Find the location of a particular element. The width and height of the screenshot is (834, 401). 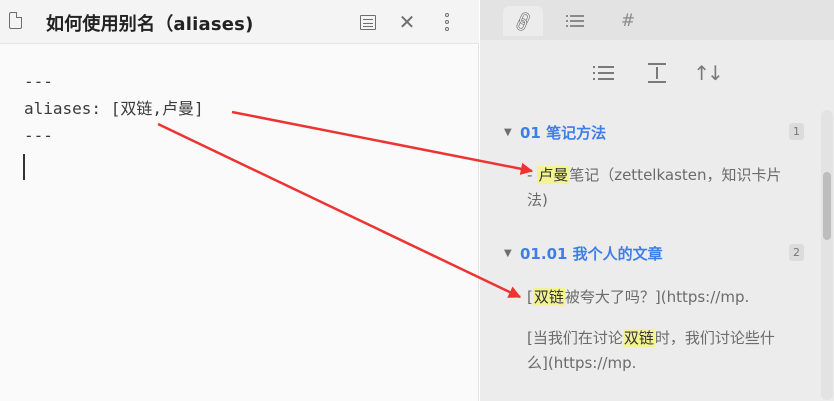

reading-view-button is located at coordinates (368, 22).